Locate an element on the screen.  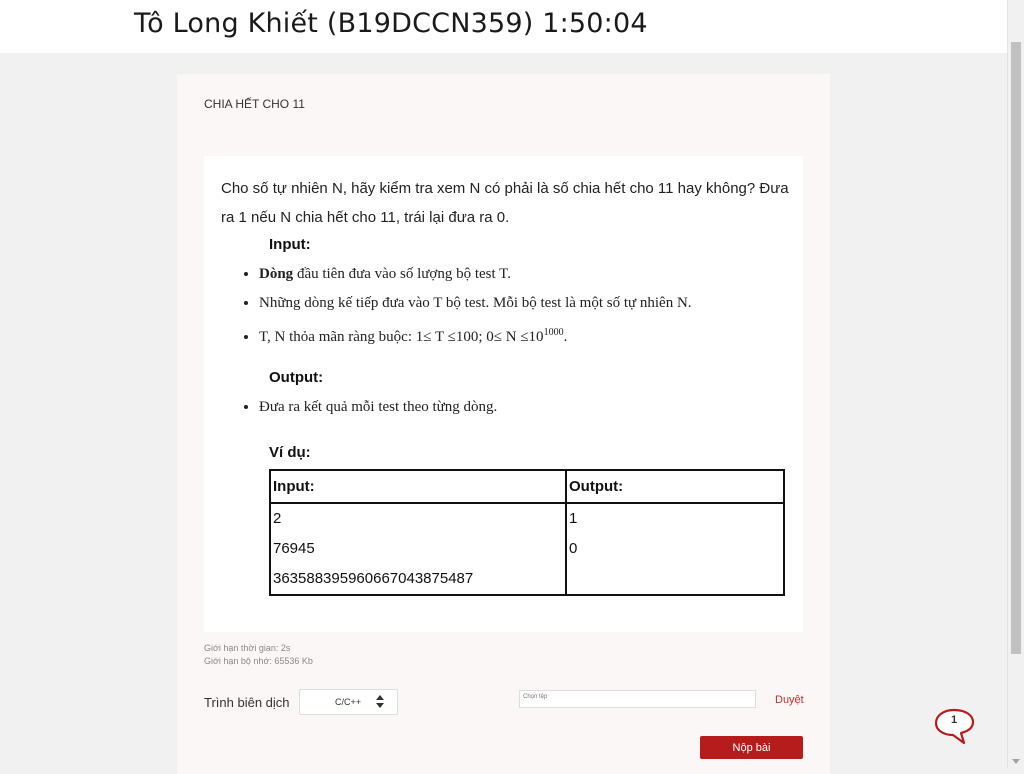
compiler-selected-value: C/C++ is located at coordinates (348, 702).